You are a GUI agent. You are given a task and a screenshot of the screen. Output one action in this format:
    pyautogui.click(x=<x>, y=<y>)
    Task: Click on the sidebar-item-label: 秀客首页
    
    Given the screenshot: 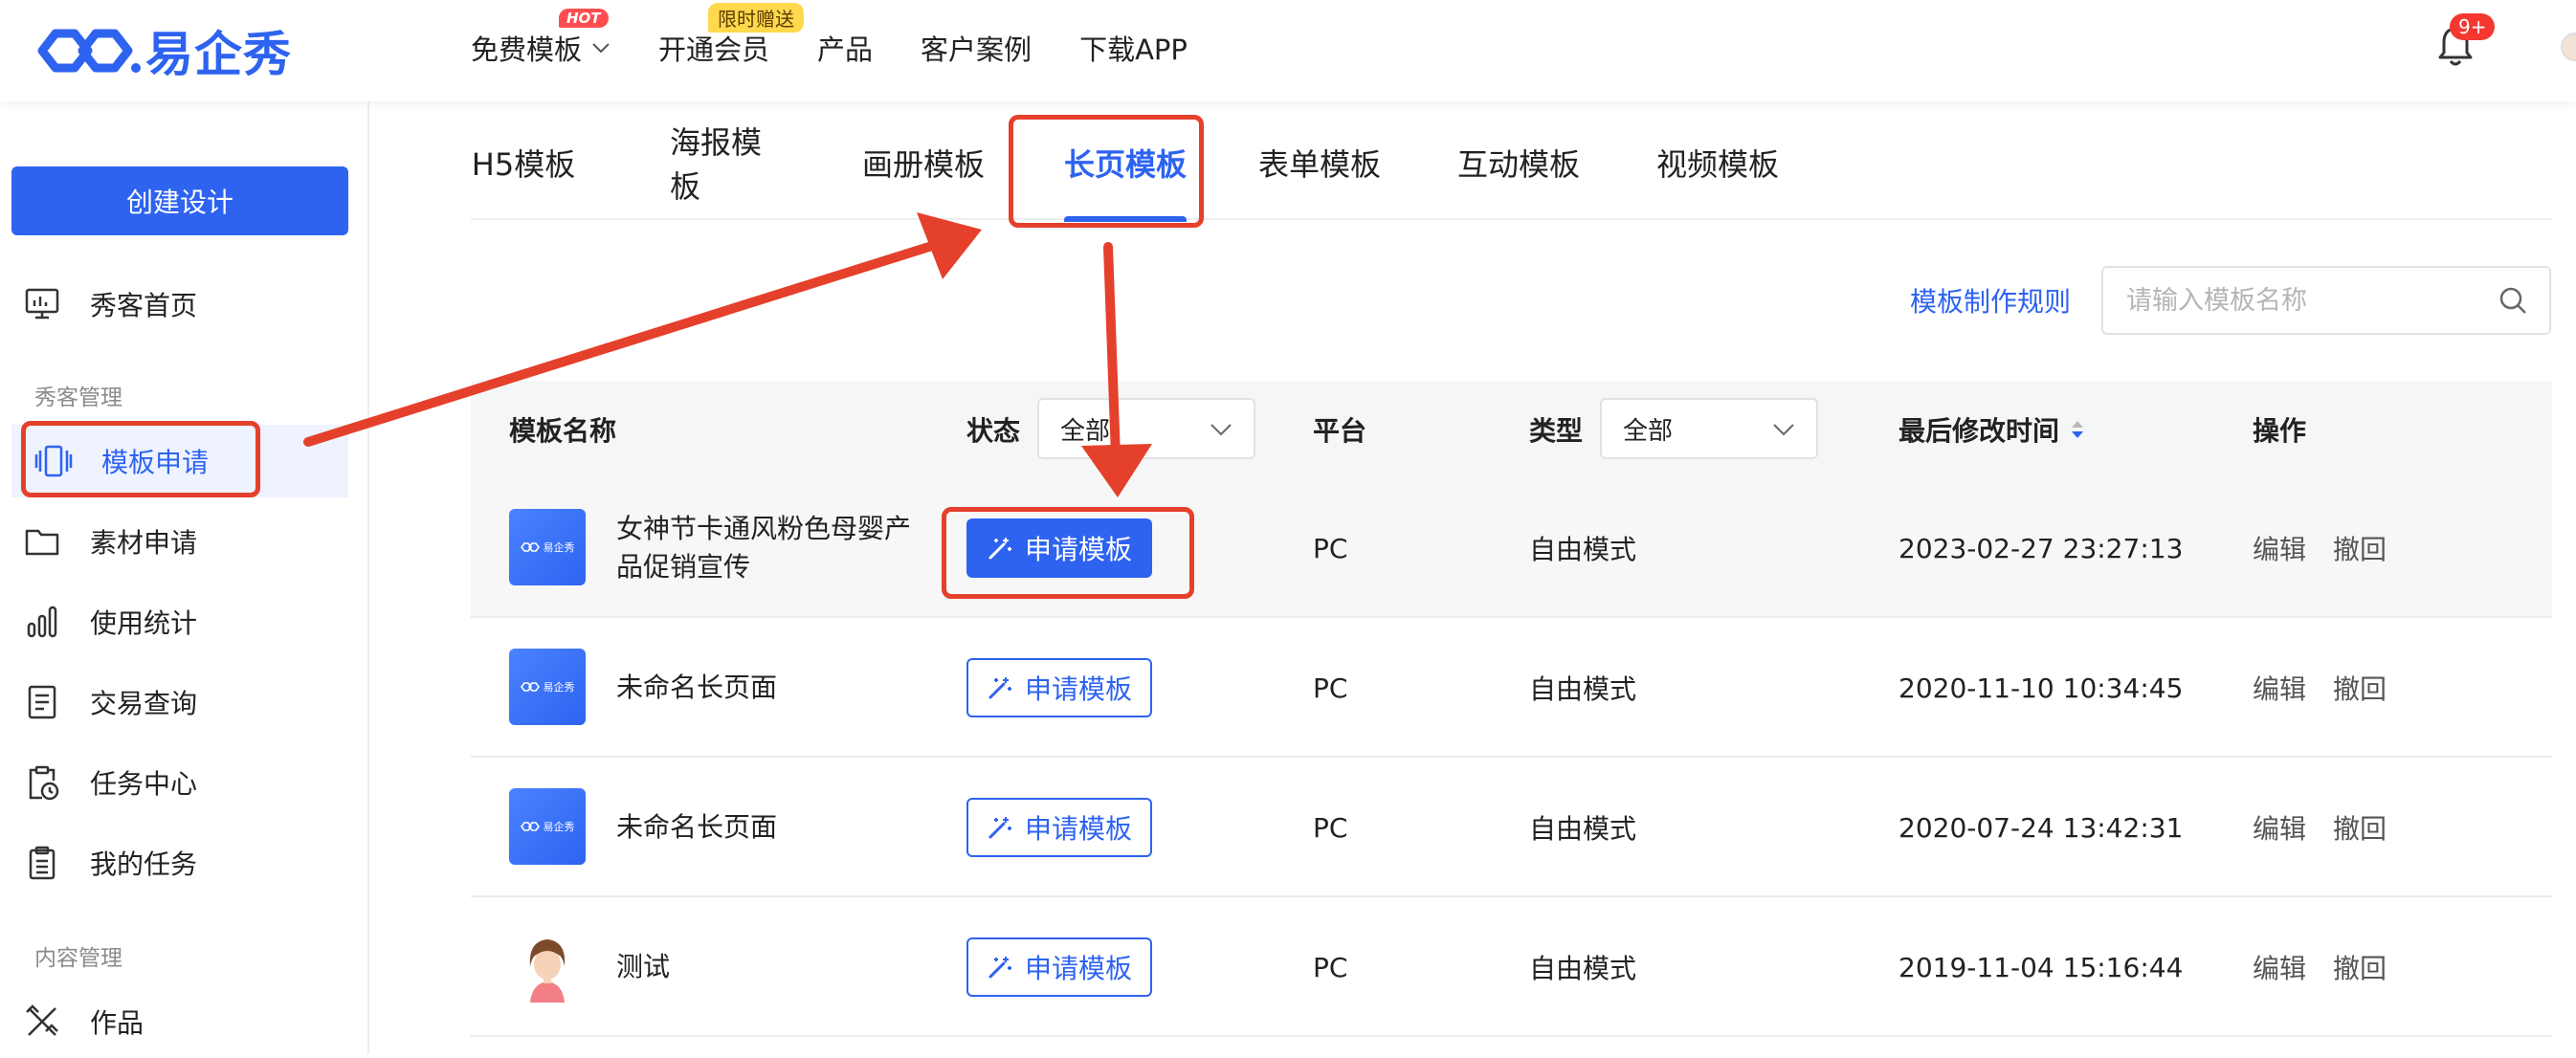 What is the action you would take?
    pyautogui.click(x=144, y=305)
    